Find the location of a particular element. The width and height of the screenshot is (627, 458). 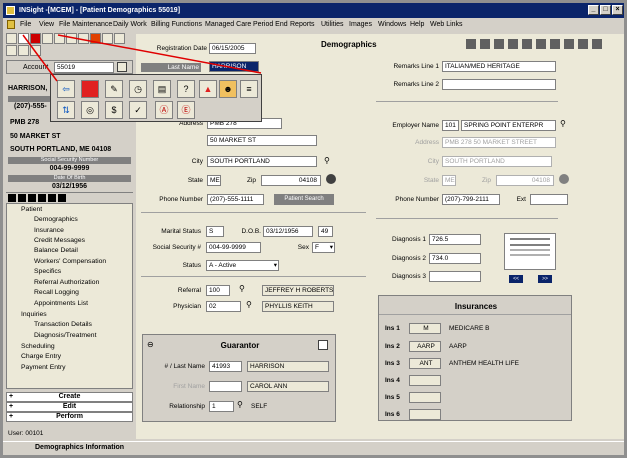

annotation-arrow is located at coordinates (142, 58).